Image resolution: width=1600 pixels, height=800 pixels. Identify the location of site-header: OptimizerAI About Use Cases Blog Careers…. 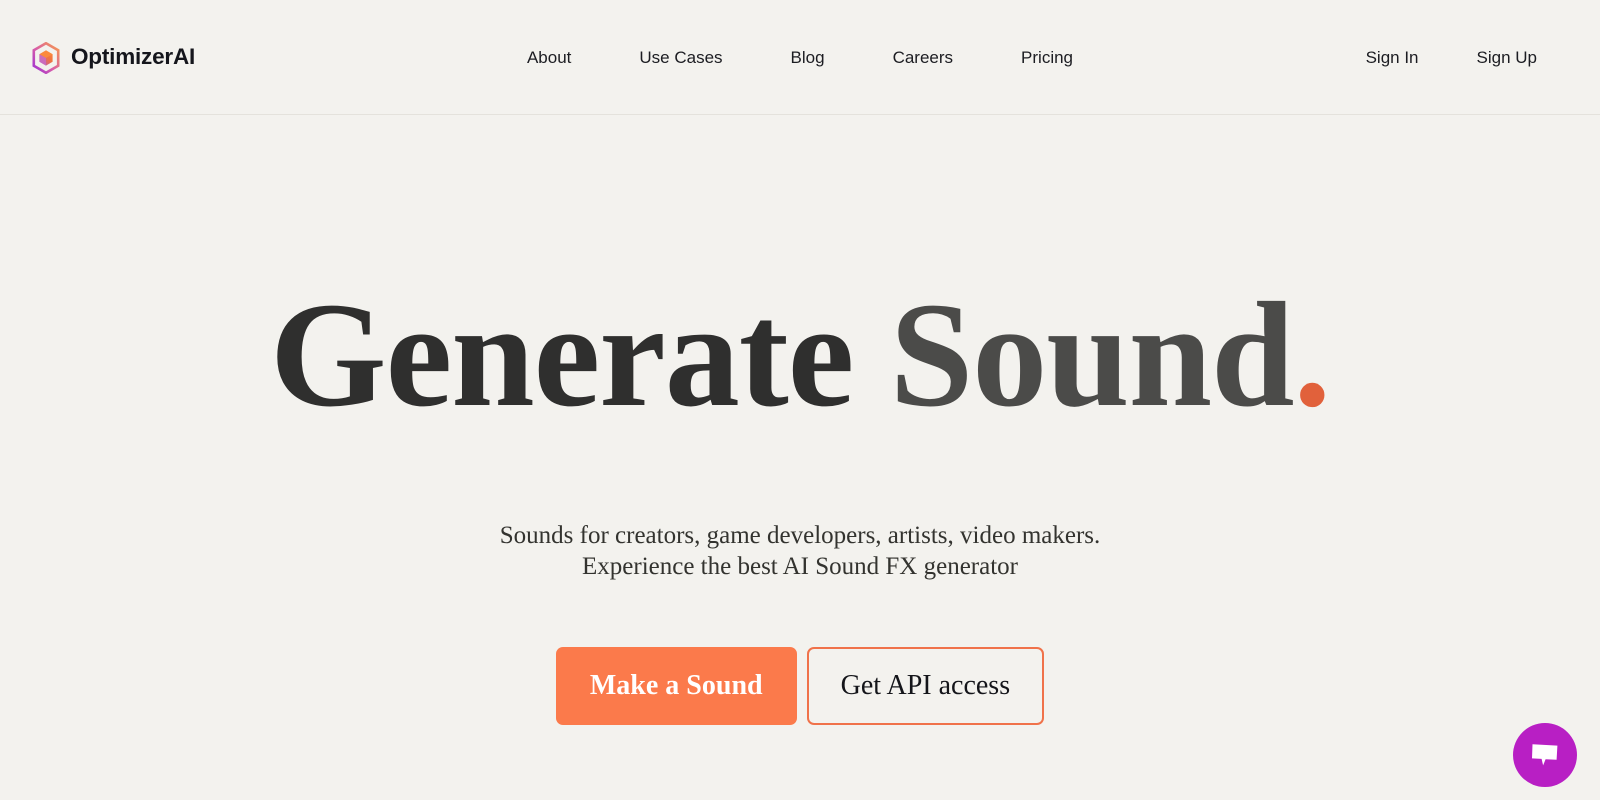
(800, 57).